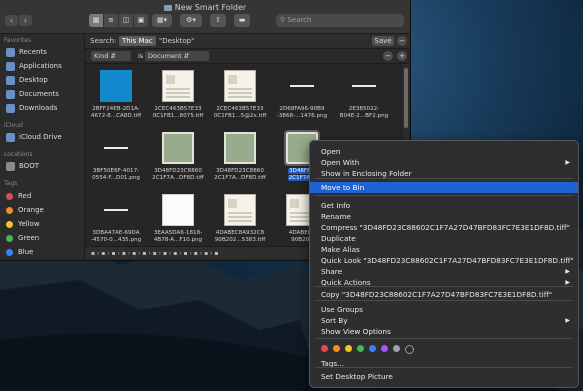 The height and width of the screenshot is (391, 583). Describe the element at coordinates (340, 20) in the screenshot. I see `search-field: ⚲ Search` at that location.